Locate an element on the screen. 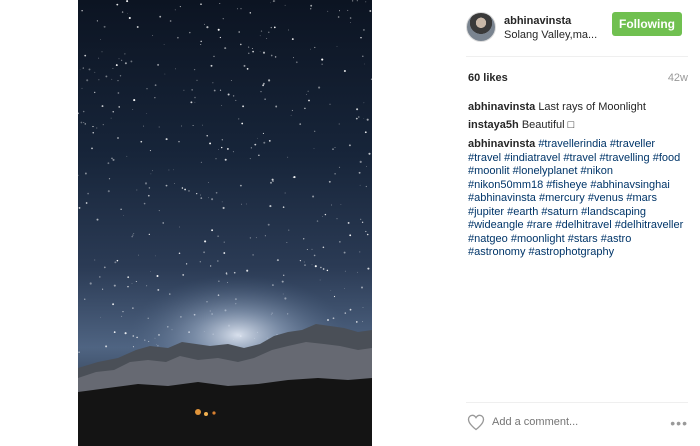 The height and width of the screenshot is (446, 700). footer-divider is located at coordinates (577, 402).